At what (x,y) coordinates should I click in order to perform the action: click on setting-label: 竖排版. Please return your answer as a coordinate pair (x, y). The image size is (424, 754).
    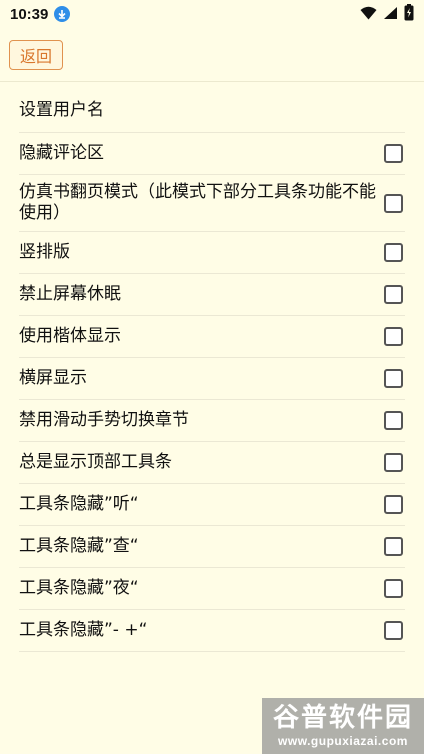
    Looking at the image, I should click on (44, 252).